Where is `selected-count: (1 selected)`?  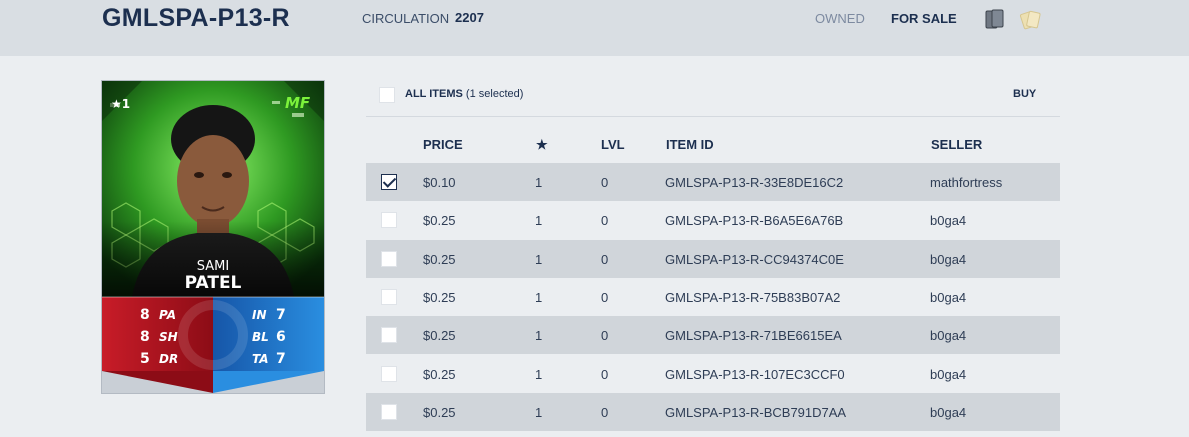 selected-count: (1 selected) is located at coordinates (494, 94).